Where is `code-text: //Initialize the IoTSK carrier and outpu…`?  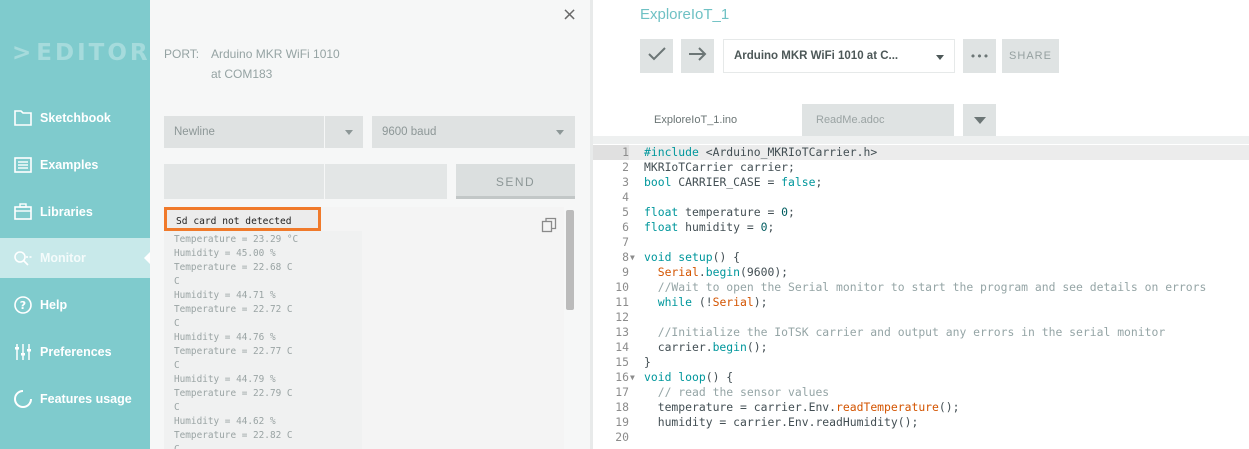 code-text: //Initialize the IoTSK carrier and outpu… is located at coordinates (911, 332).